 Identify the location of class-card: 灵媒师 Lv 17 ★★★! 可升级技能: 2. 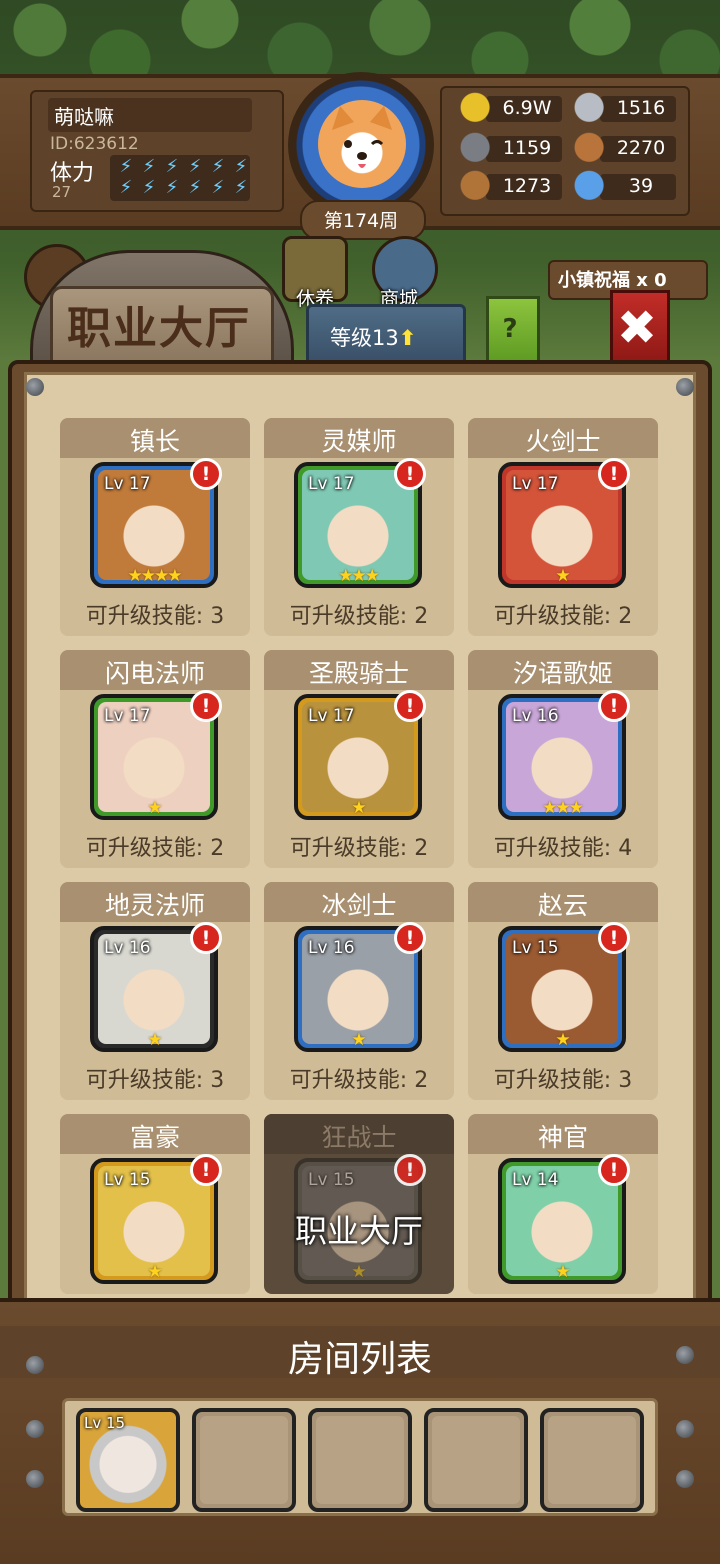
(359, 527).